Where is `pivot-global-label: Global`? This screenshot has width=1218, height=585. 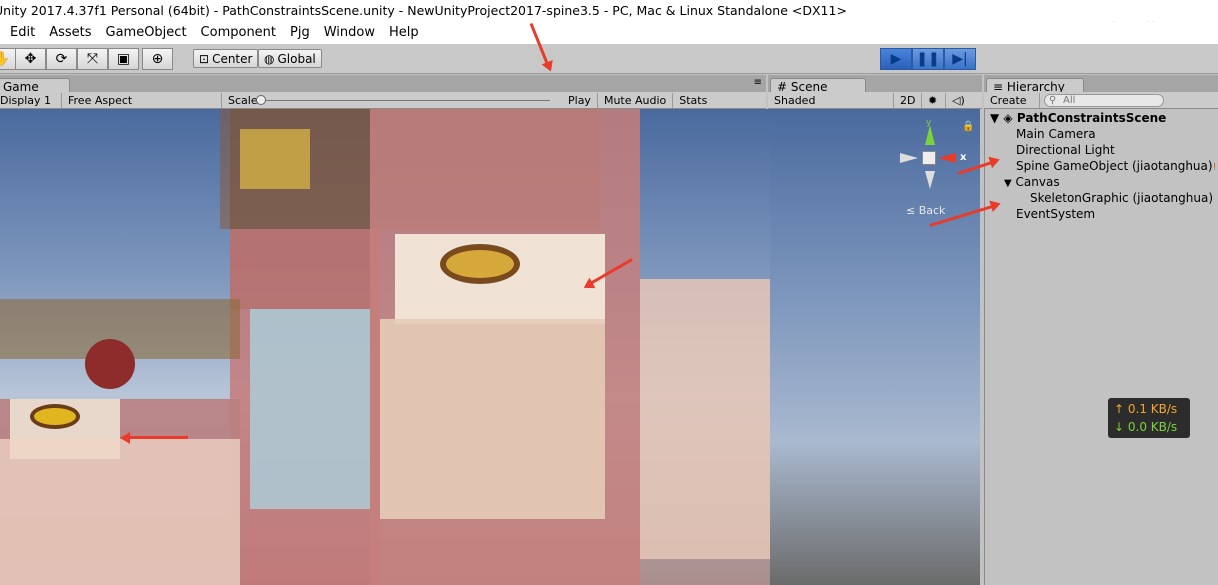
pivot-global-label: Global is located at coordinates (296, 58).